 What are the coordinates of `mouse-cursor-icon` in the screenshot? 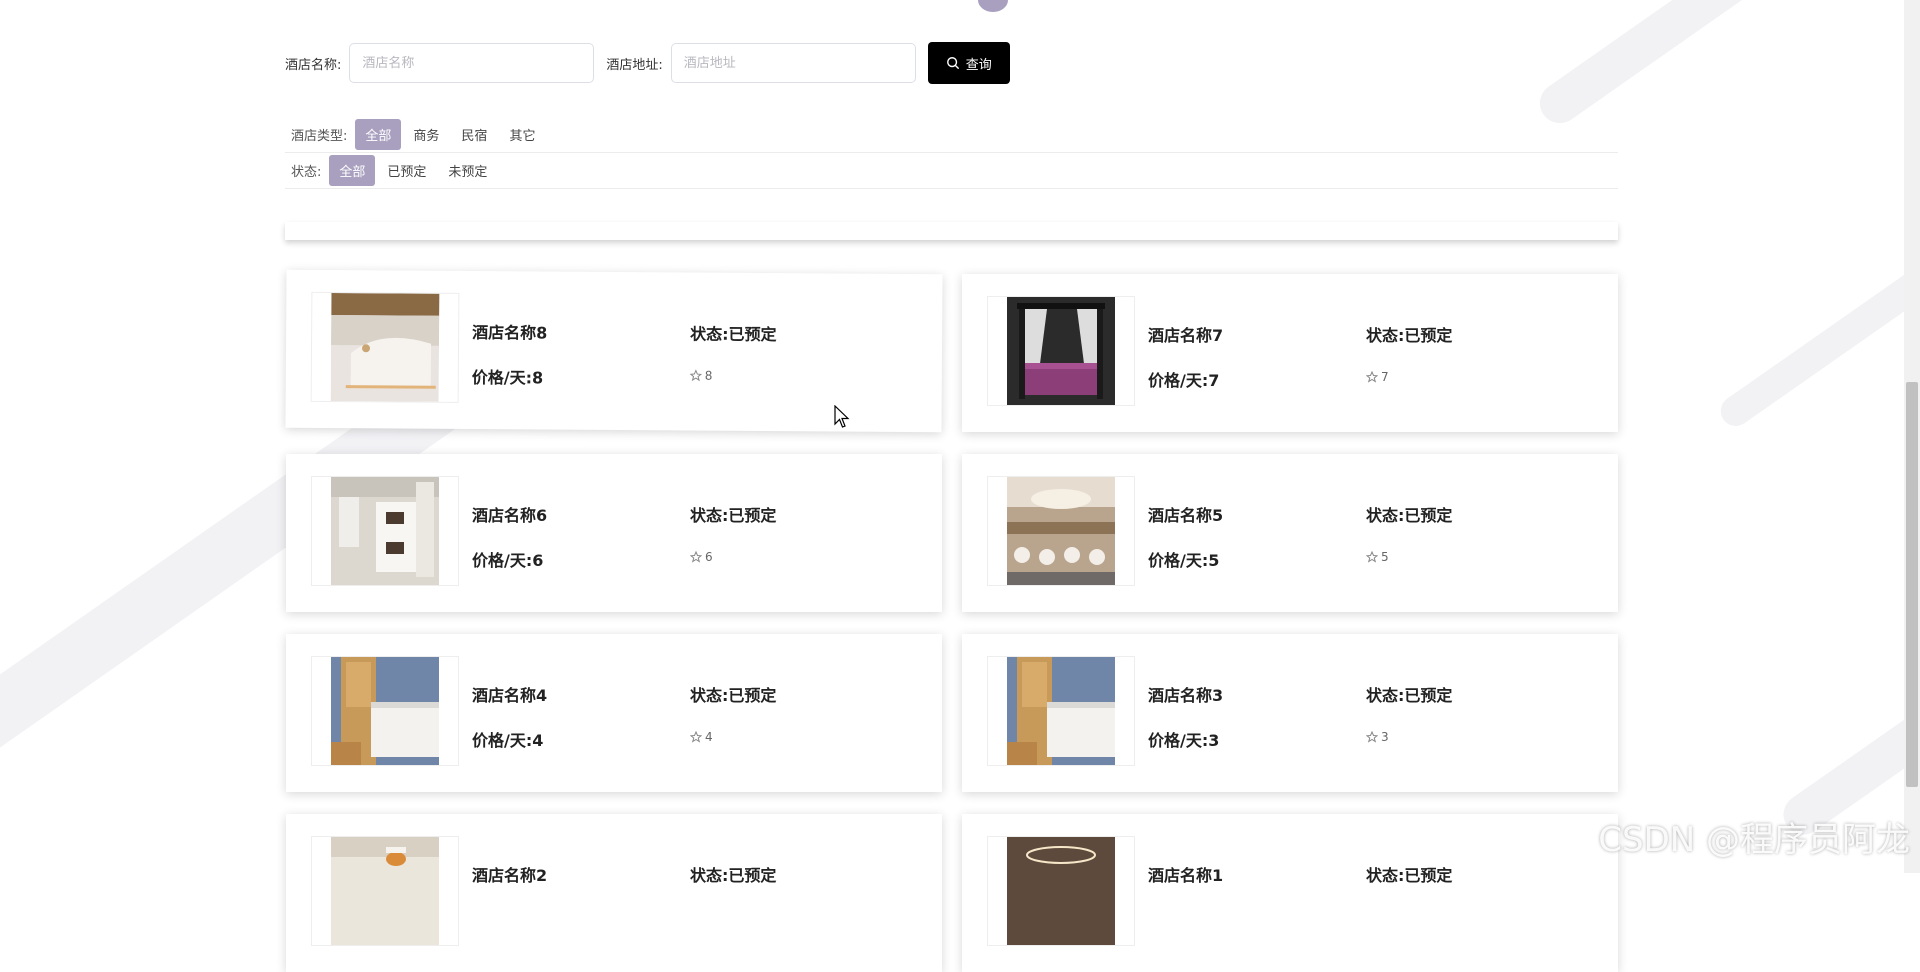 It's located at (842, 416).